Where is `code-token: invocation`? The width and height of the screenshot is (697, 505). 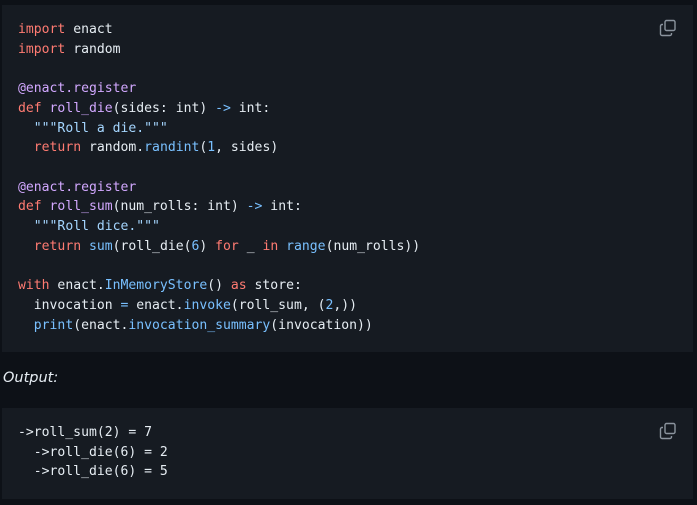 code-token: invocation is located at coordinates (69, 305).